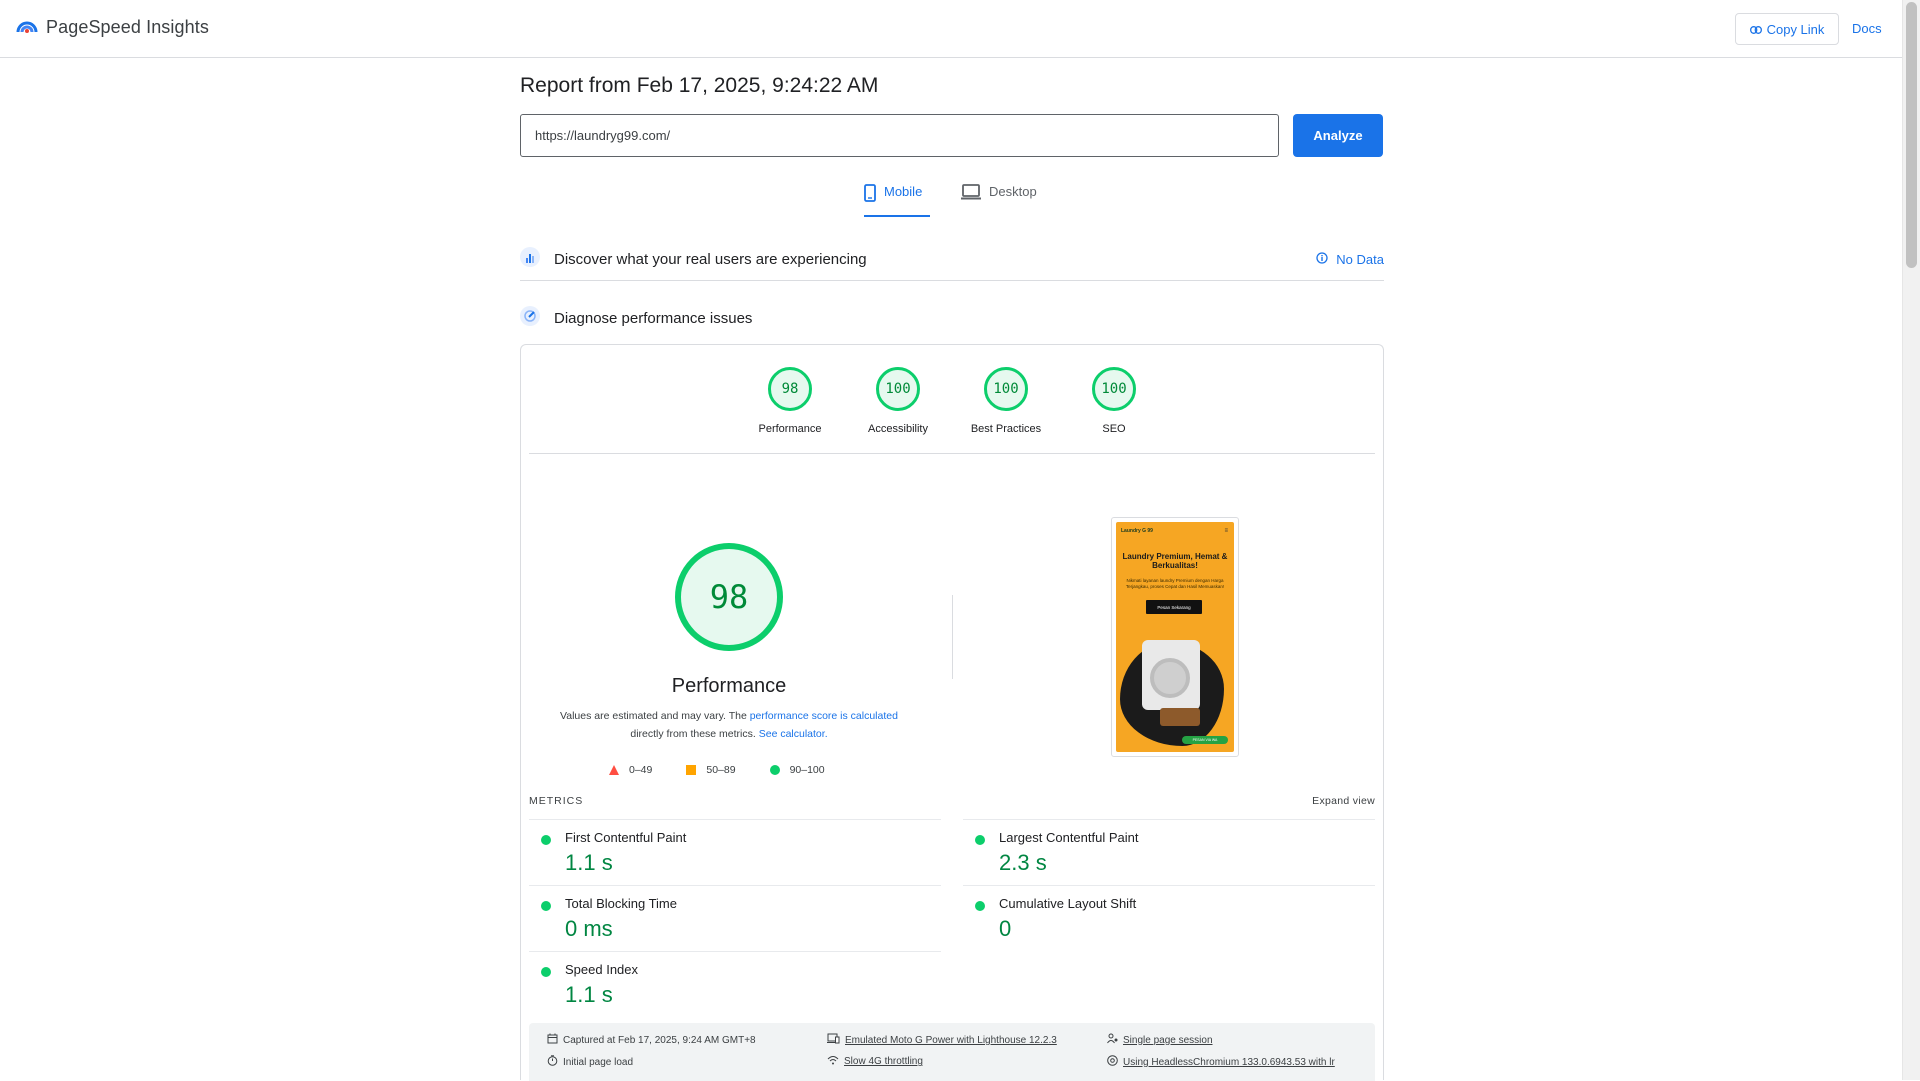 This screenshot has width=1920, height=1081. I want to click on pagespeed-logo-icon, so click(27, 27).